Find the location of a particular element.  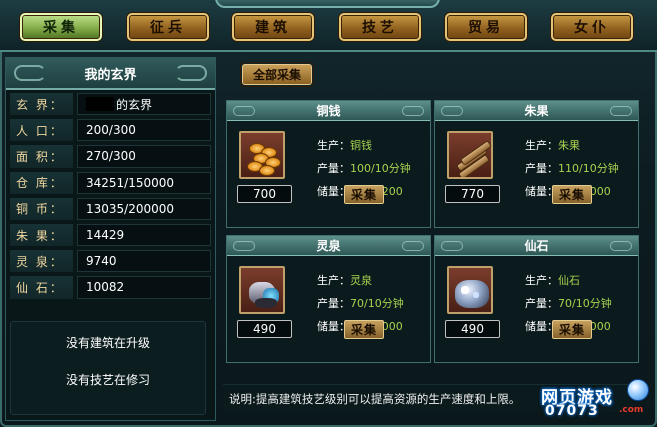

produce-value: 铜钱 is located at coordinates (361, 145).